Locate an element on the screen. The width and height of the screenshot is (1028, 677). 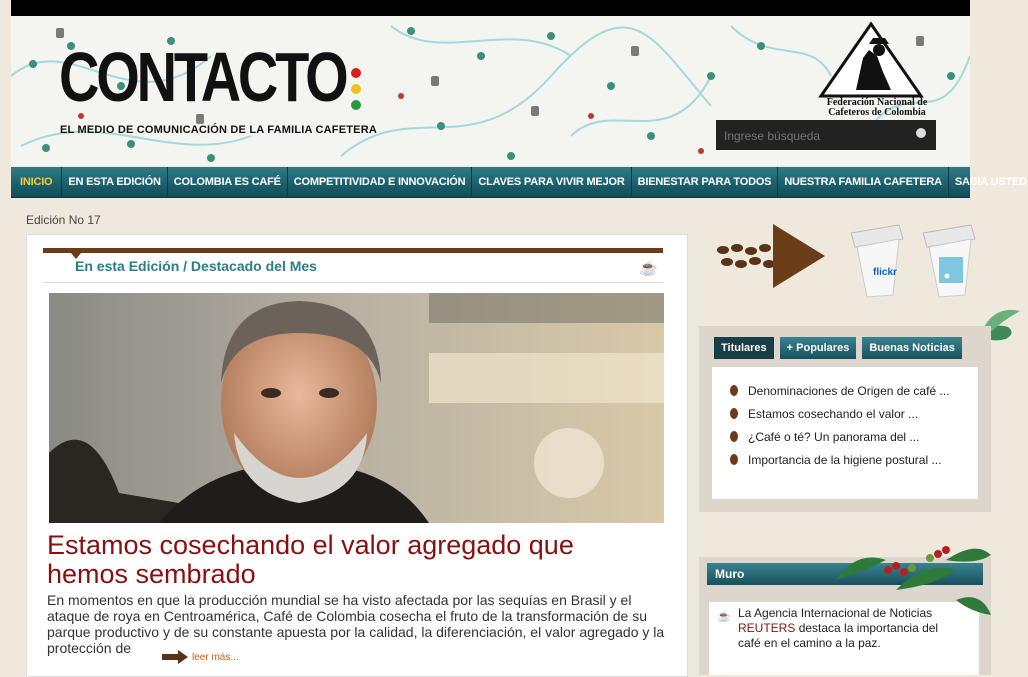
reuters-link: REUTERS is located at coordinates (766, 628).